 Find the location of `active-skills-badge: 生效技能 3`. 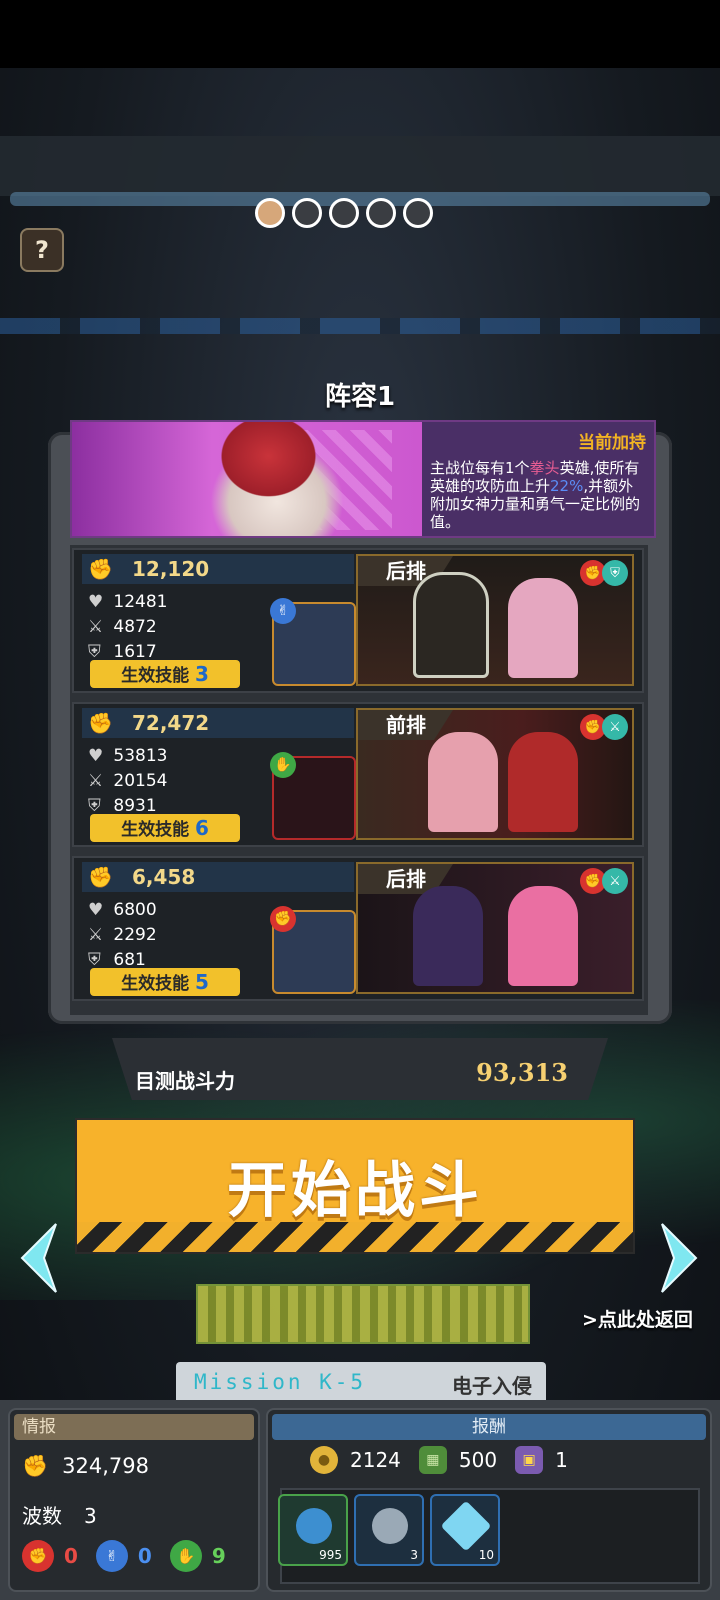

active-skills-badge: 生效技能 3 is located at coordinates (165, 674).